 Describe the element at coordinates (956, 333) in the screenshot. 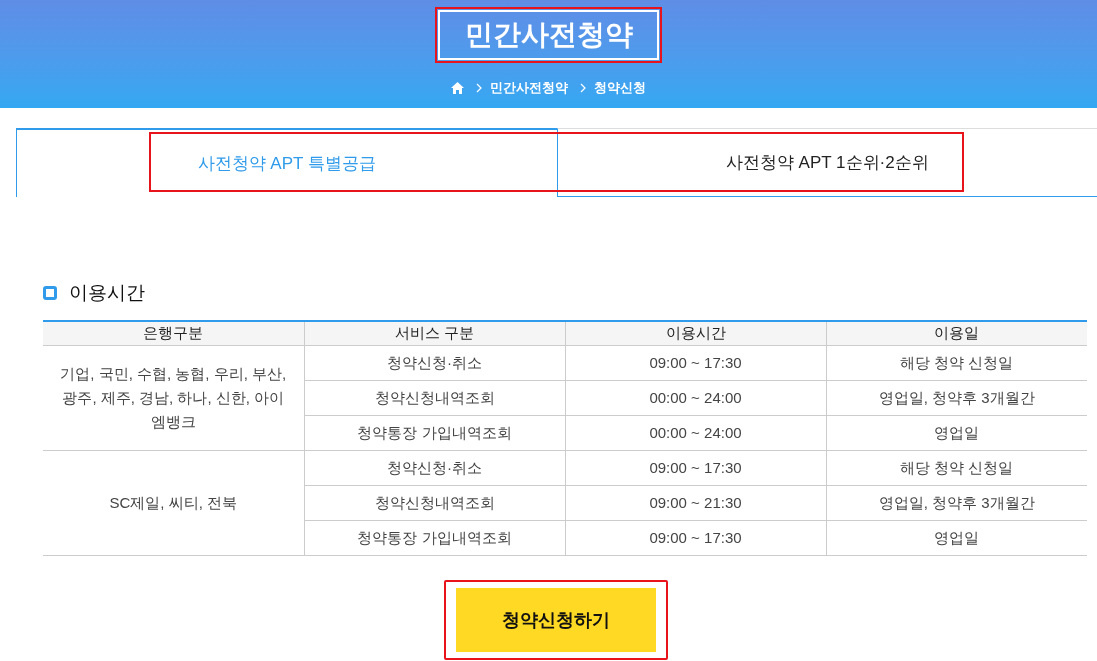

I see `column-header: 이용일` at that location.